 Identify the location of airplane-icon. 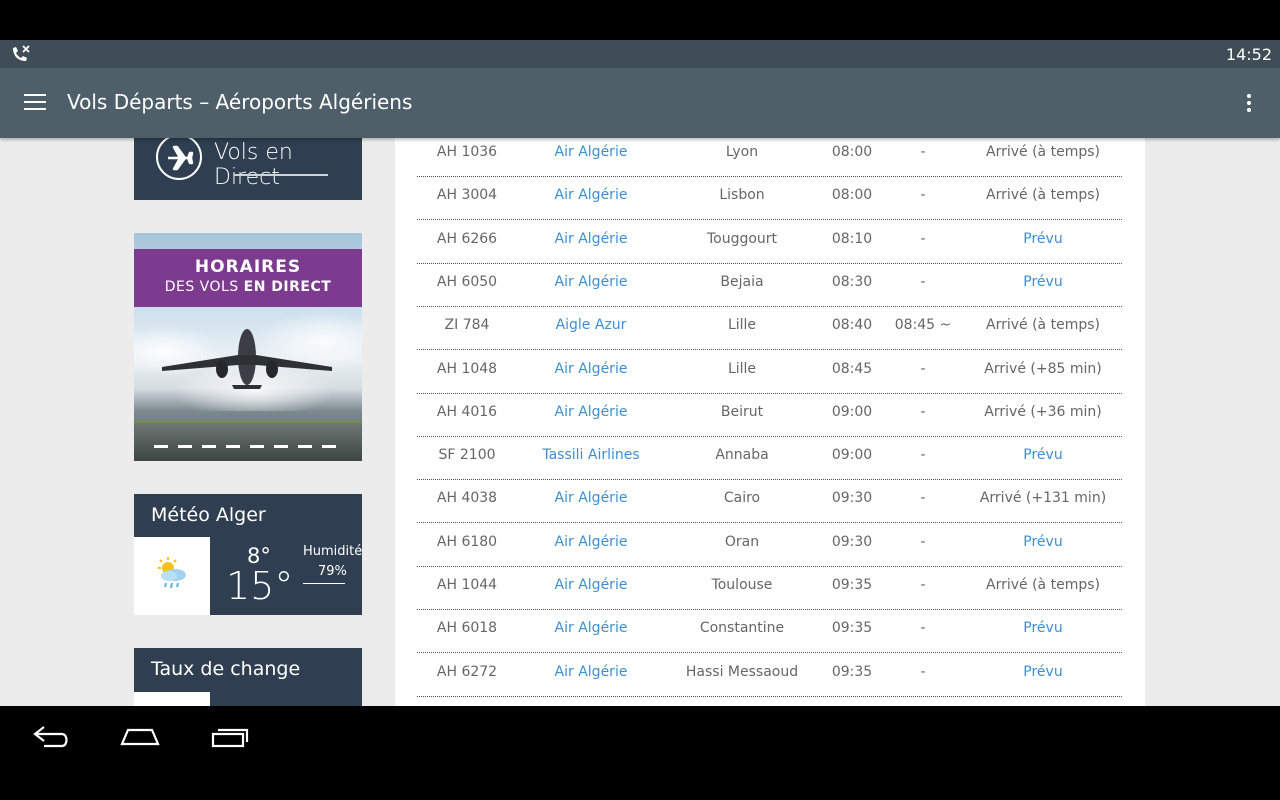
(179, 159).